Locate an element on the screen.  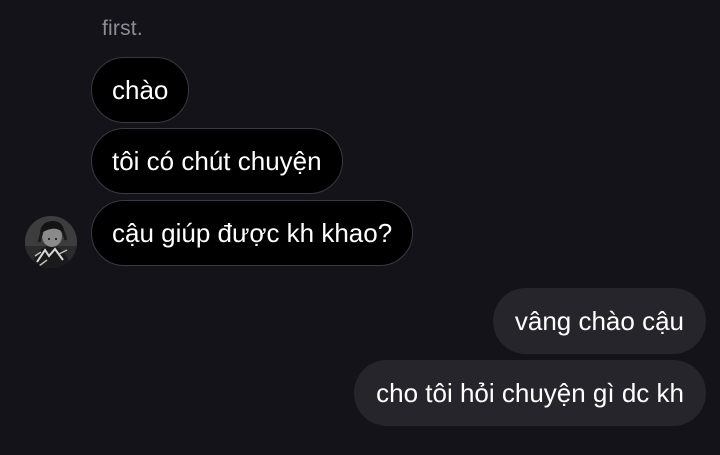
incoming-message-bubble: cậu giúp được kh khao? is located at coordinates (252, 233).